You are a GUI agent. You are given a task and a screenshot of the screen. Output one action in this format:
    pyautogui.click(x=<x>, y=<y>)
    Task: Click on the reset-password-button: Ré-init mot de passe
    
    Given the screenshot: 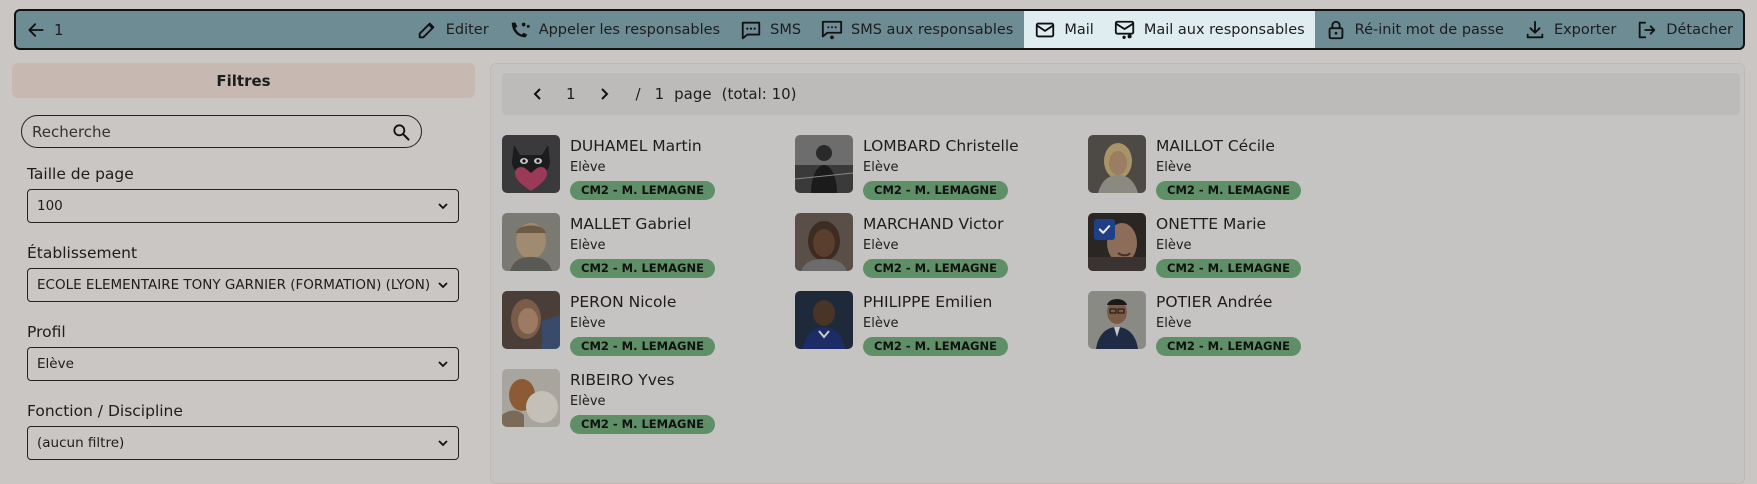 What is the action you would take?
    pyautogui.click(x=1414, y=29)
    